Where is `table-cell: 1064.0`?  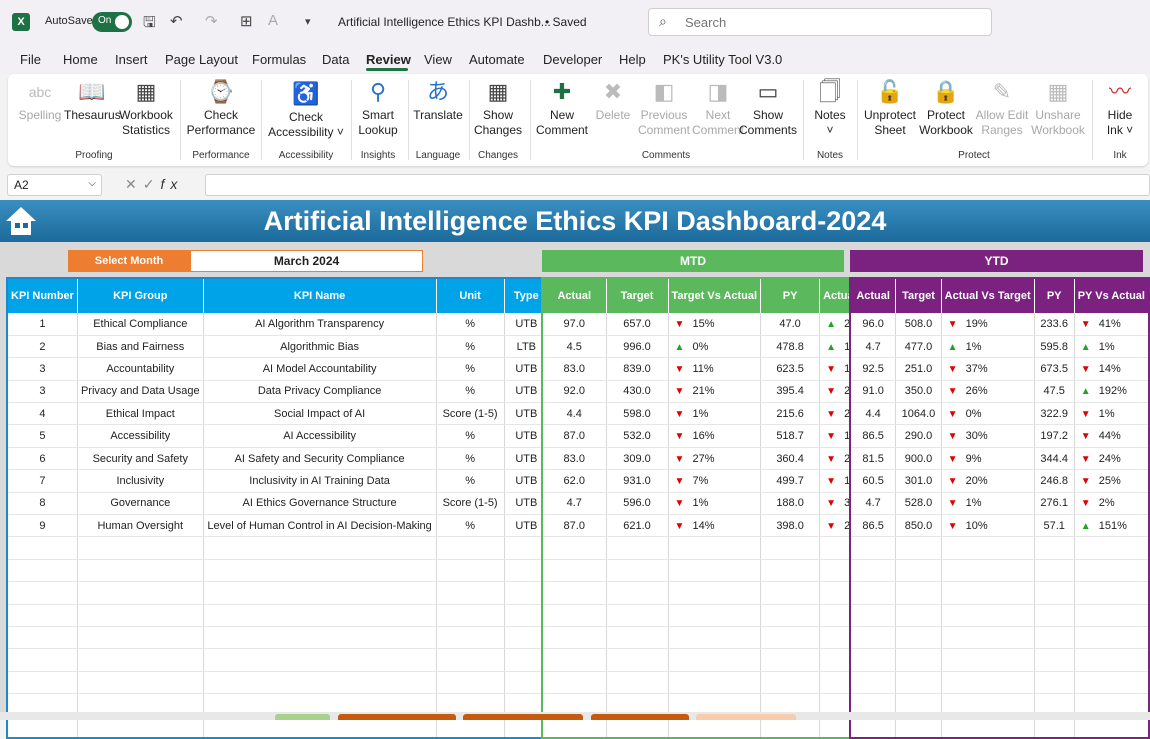 table-cell: 1064.0 is located at coordinates (918, 414).